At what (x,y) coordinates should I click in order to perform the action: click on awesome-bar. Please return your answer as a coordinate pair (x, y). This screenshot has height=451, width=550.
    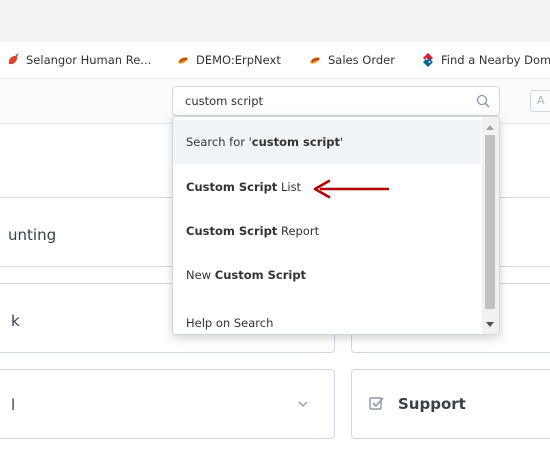
    Looking at the image, I should click on (336, 101).